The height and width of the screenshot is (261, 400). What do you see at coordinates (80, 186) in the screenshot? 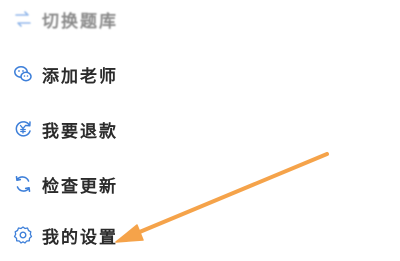
I see `menu-item-label: 检查更新` at bounding box center [80, 186].